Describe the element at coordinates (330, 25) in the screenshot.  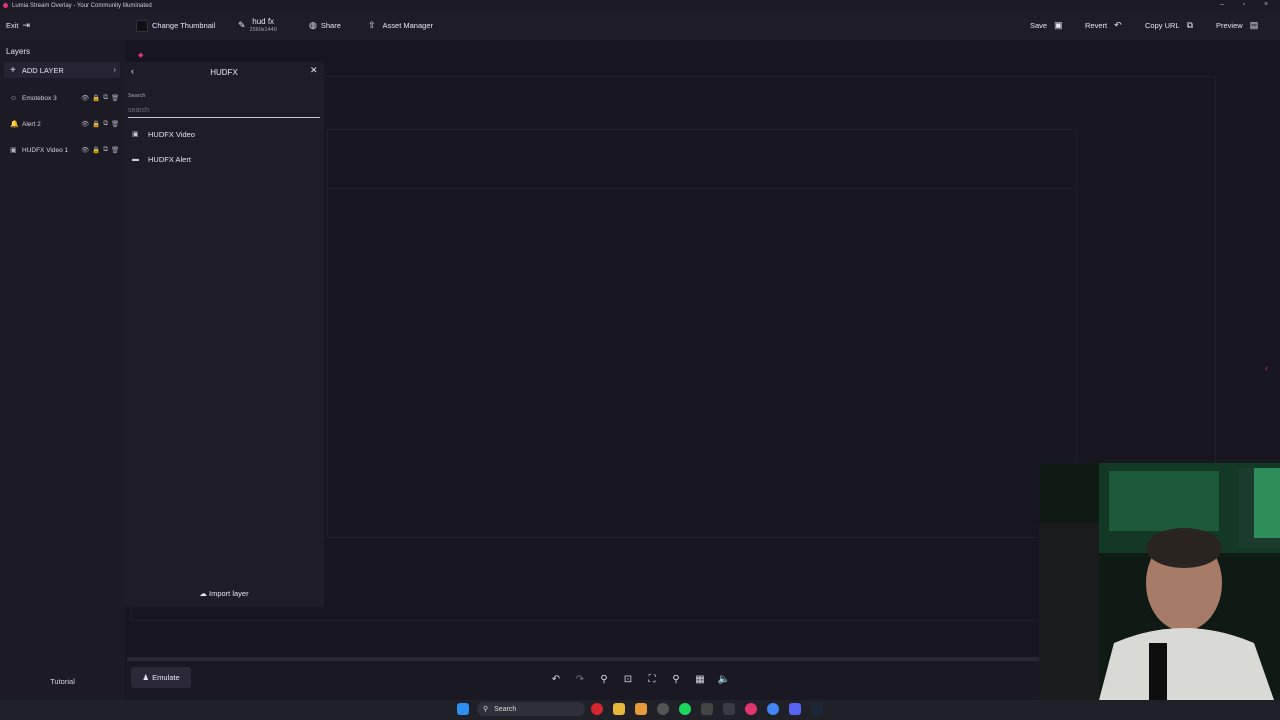
I see `share-label: Share` at that location.